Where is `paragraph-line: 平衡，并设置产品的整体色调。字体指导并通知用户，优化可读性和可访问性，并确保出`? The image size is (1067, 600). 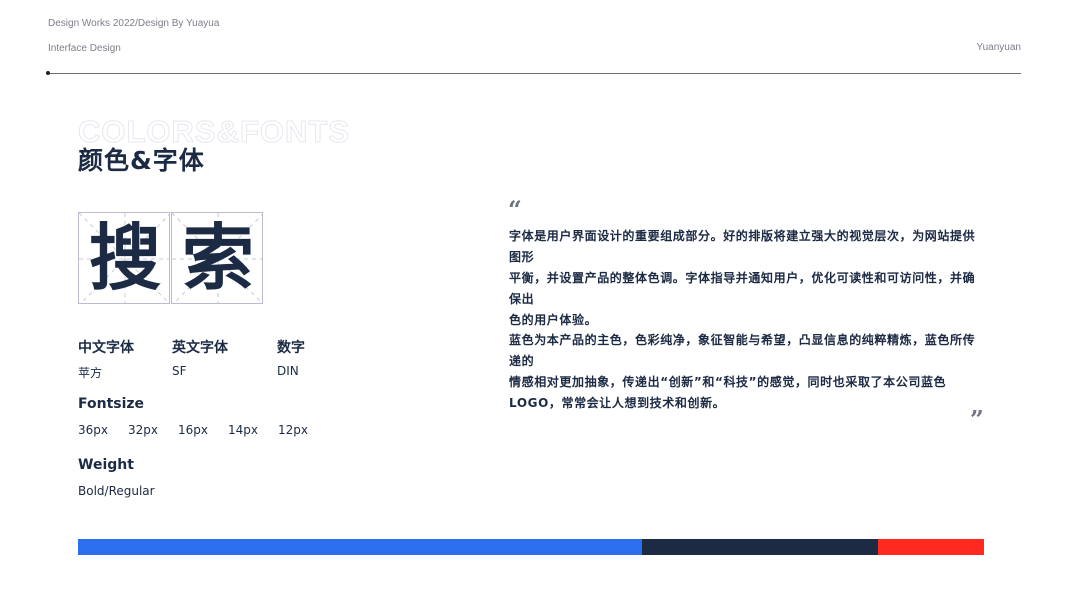
paragraph-line: 平衡，并设置产品的整体色调。字体指导并通知用户，优化可读性和可访问性，并确保出 is located at coordinates (742, 288).